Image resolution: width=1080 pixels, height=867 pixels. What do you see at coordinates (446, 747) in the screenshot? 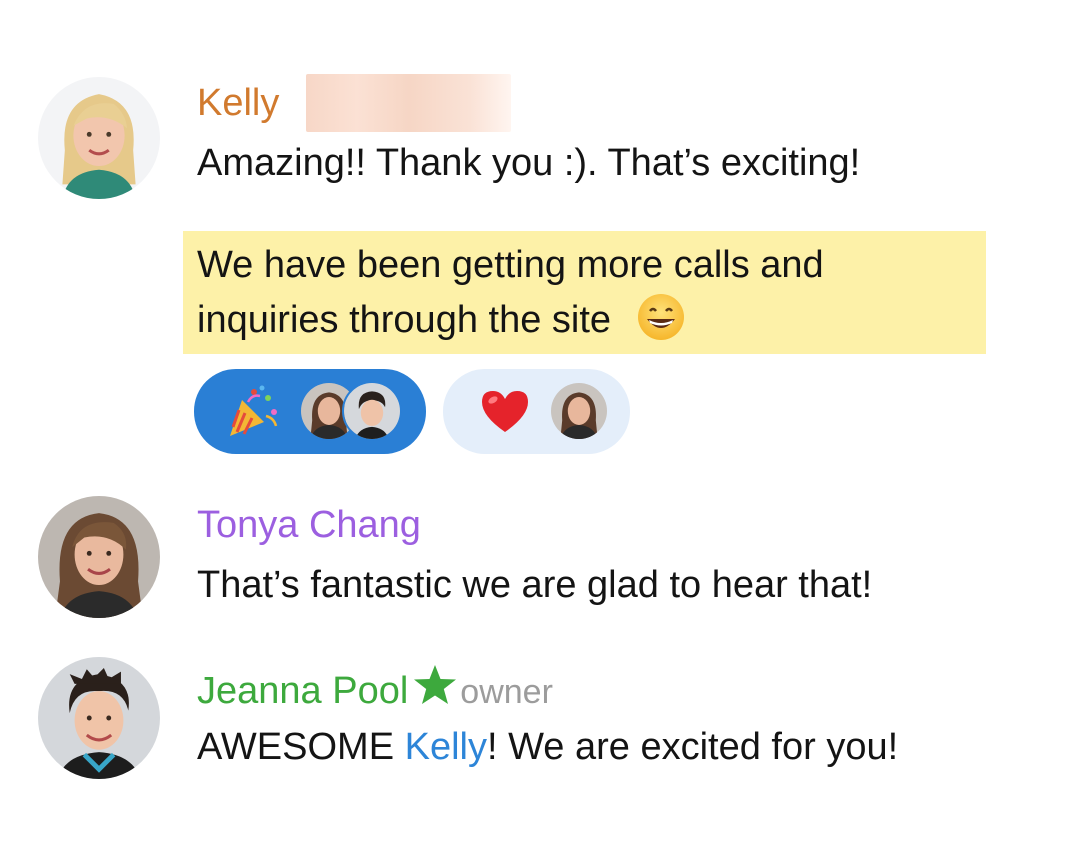
I see `mention-kelly: Kelly` at bounding box center [446, 747].